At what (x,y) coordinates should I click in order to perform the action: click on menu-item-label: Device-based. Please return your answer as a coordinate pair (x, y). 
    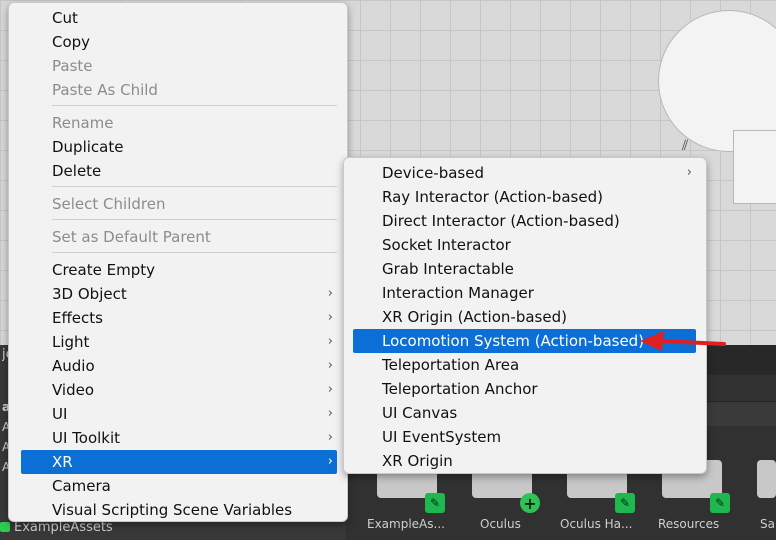
    Looking at the image, I should click on (433, 173).